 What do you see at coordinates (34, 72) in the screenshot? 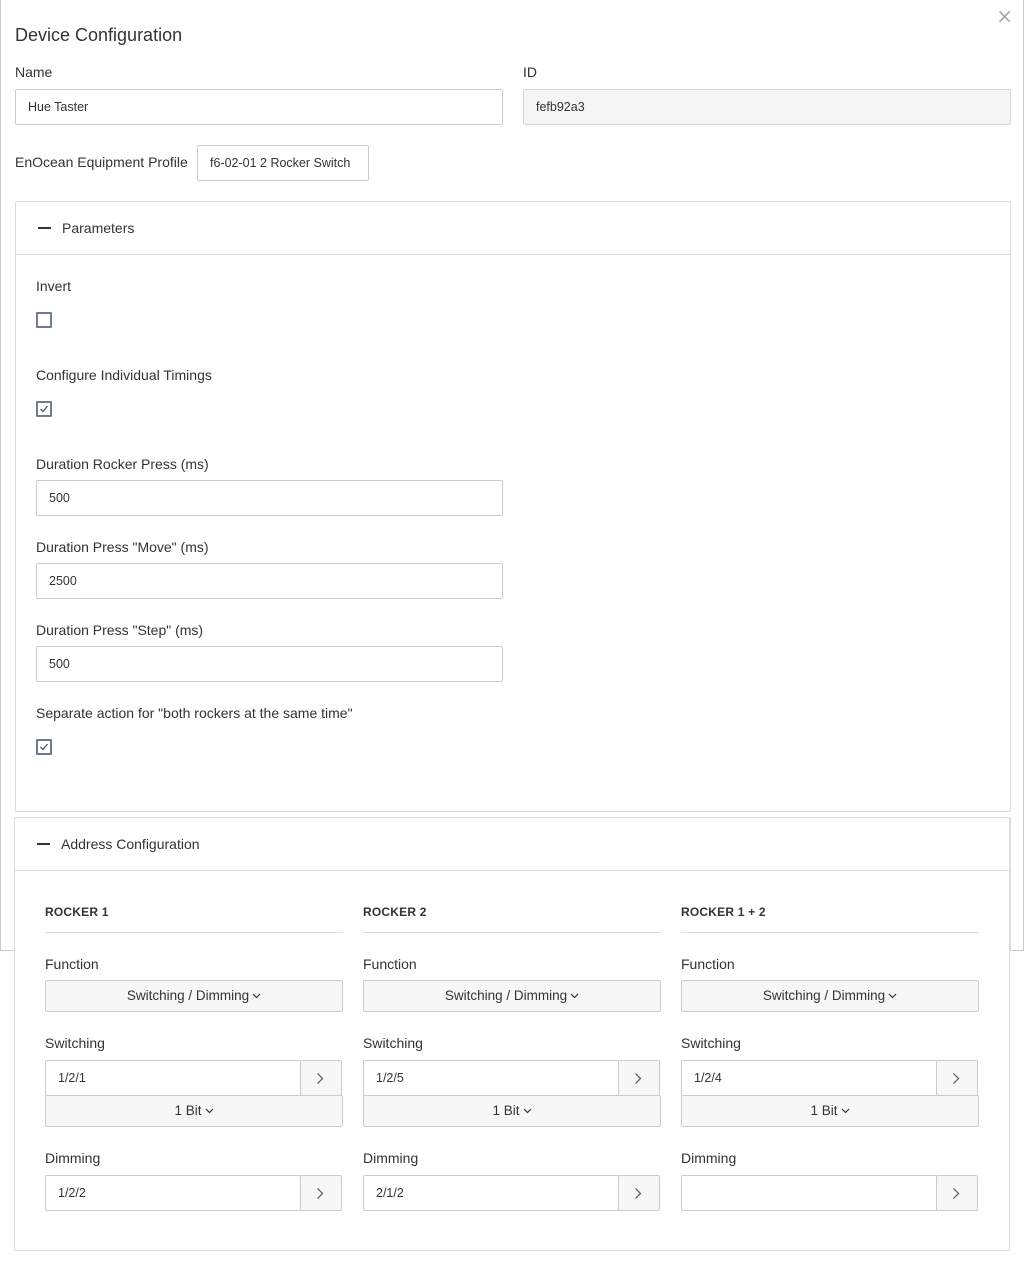
I see `name-label: Name` at bounding box center [34, 72].